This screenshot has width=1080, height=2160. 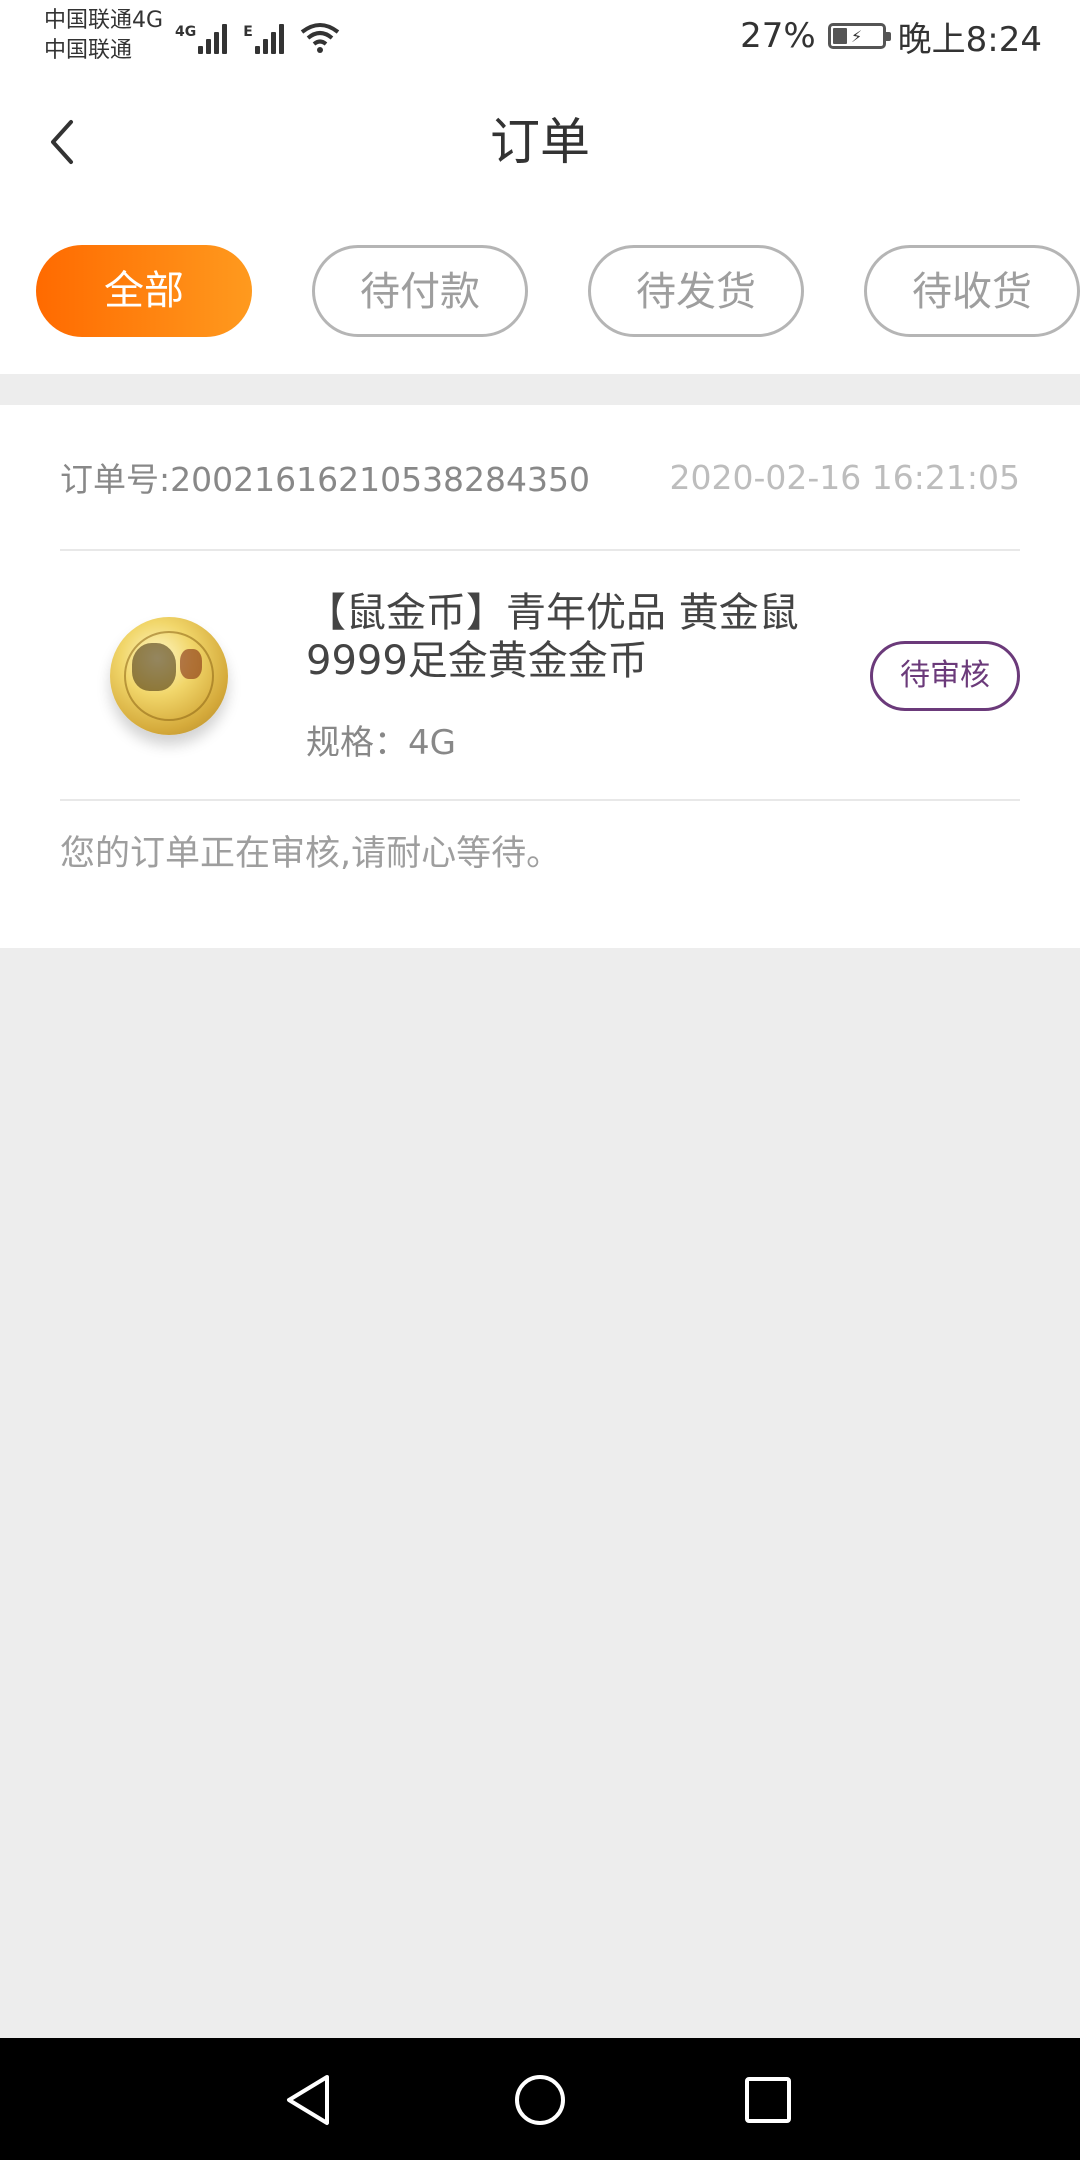 I want to click on battery-fill, so click(x=839, y=36).